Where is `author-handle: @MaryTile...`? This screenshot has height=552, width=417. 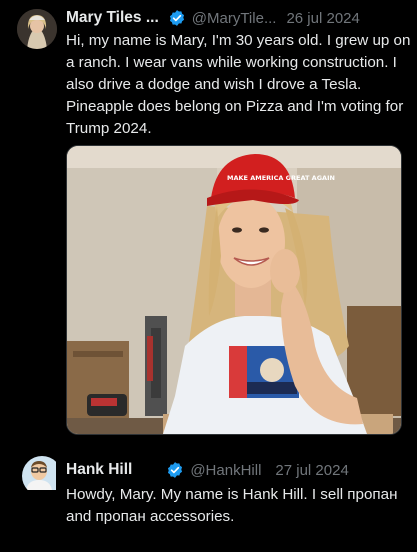
author-handle: @MaryTile... is located at coordinates (234, 18).